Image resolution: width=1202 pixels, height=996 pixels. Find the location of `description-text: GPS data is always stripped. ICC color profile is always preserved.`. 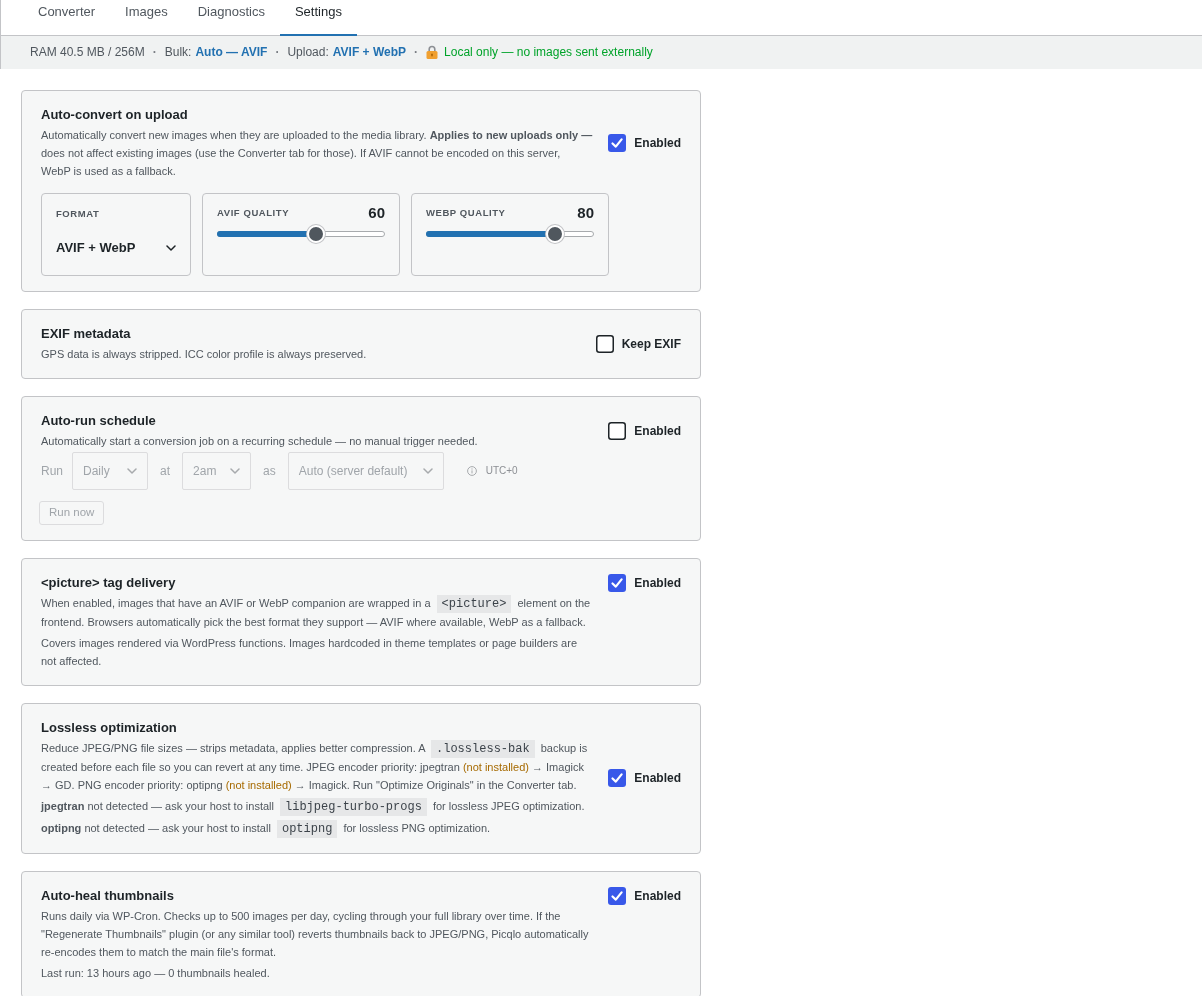

description-text: GPS data is always stripped. ICC color profile is always preserved. is located at coordinates (204, 354).